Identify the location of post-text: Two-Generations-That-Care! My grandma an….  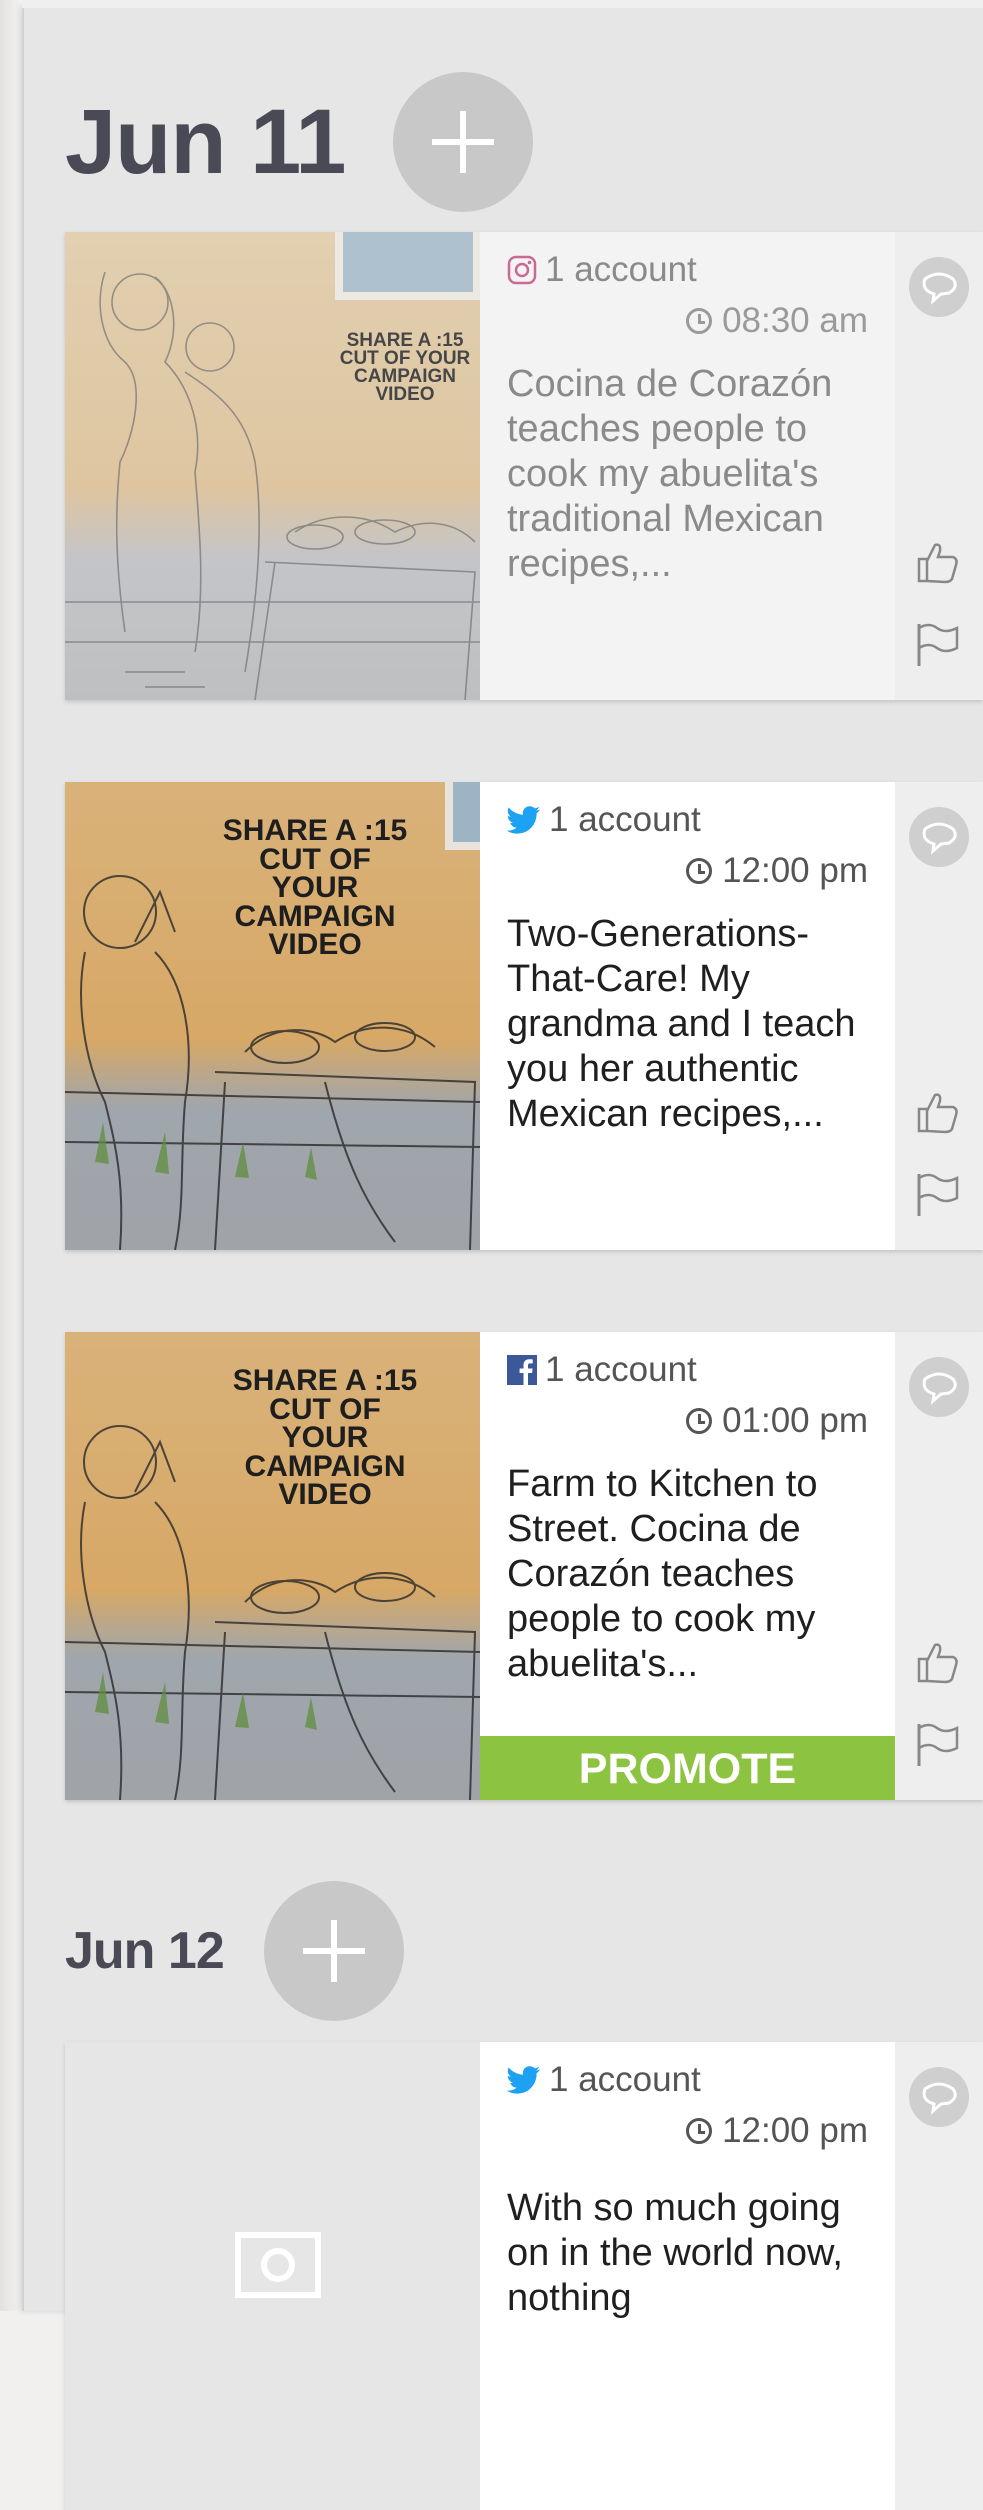
(681, 1024).